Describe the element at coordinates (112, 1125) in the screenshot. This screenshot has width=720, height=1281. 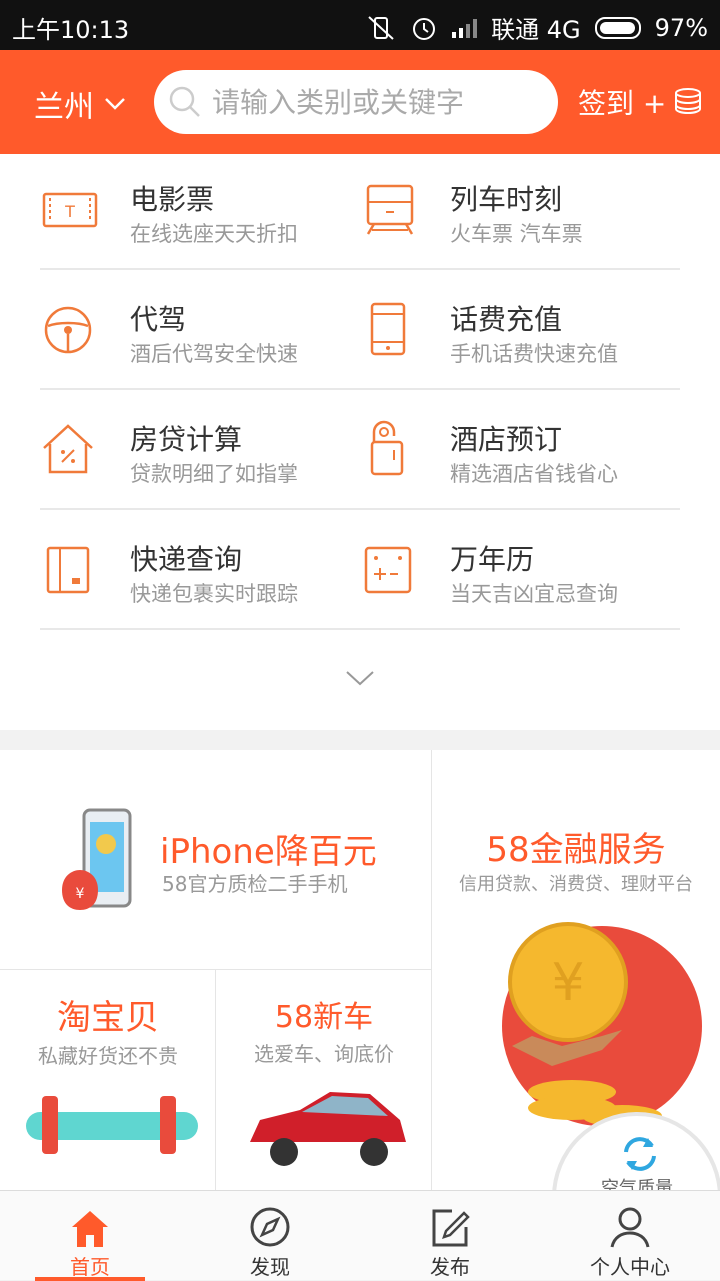
I see `skateboard-illustration` at that location.